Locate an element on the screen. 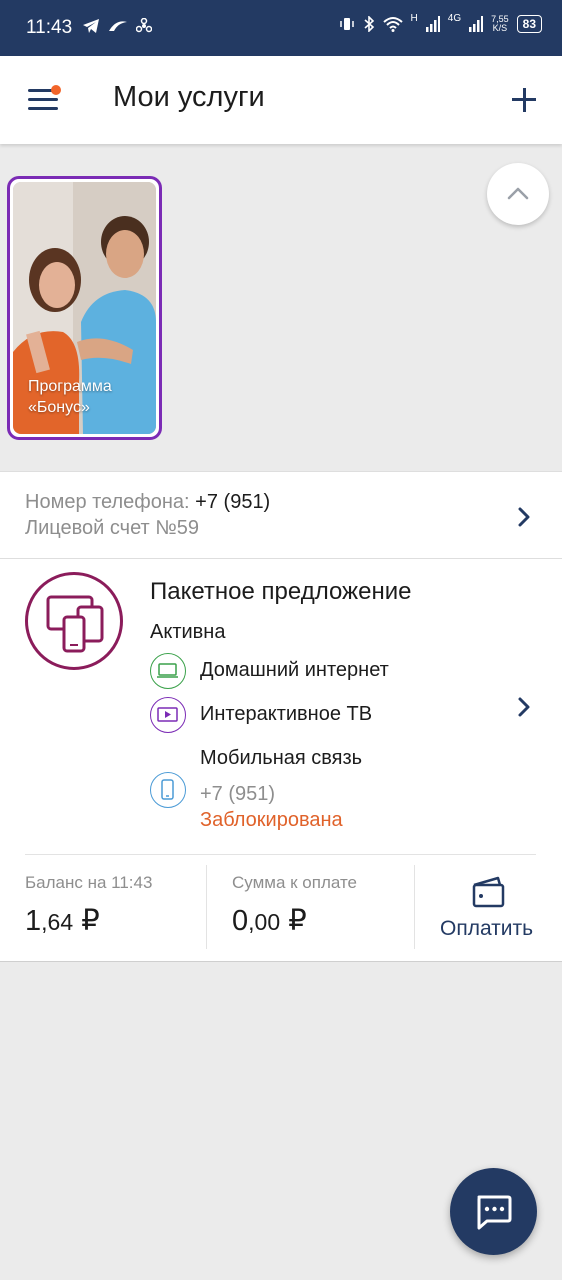  menu-button is located at coordinates (44, 99).